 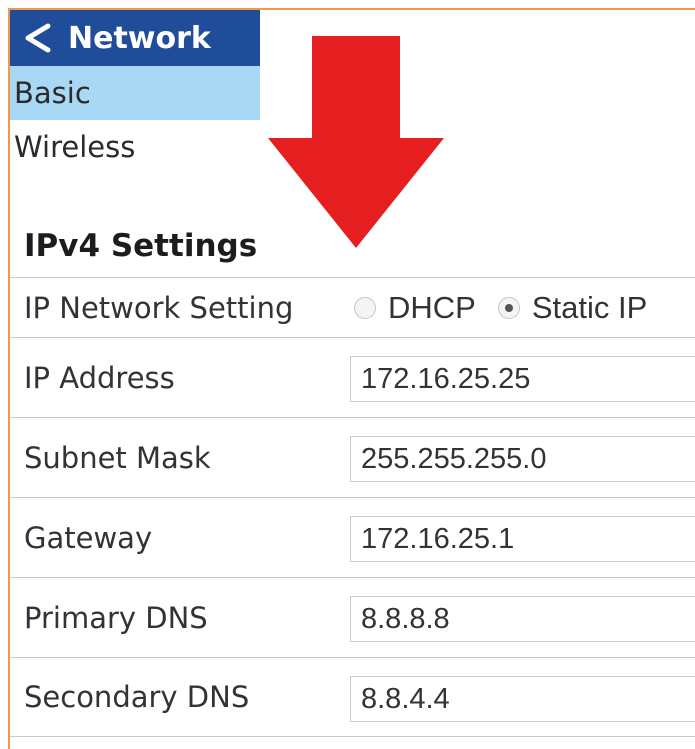 I want to click on subnet-mask-row: Subnet Mask 255.255.255.0, so click(x=352, y=457).